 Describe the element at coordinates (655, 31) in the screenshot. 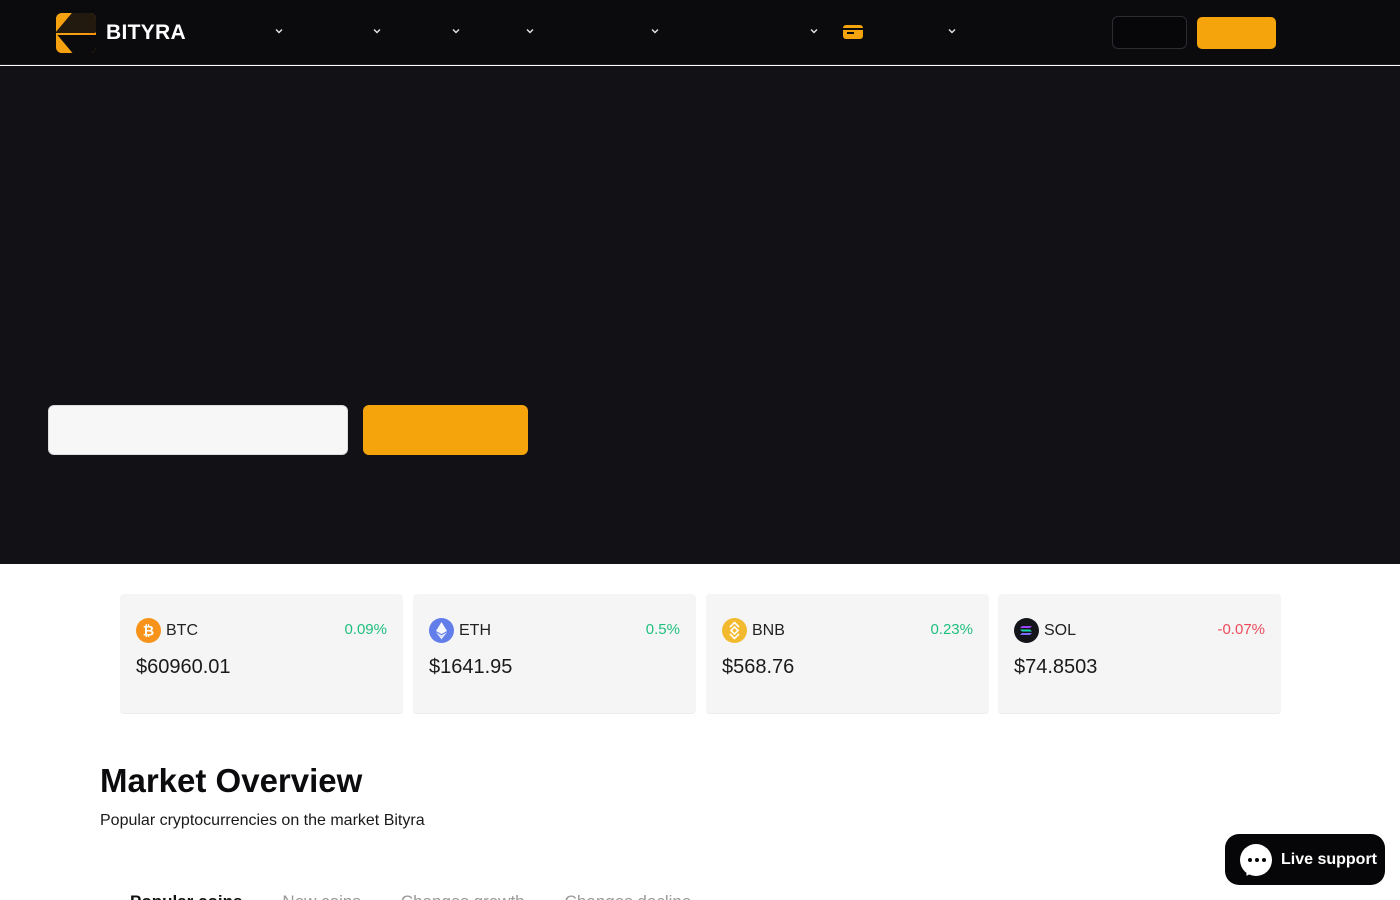

I see `nav-dropdown-5-chevron-down-icon` at that location.